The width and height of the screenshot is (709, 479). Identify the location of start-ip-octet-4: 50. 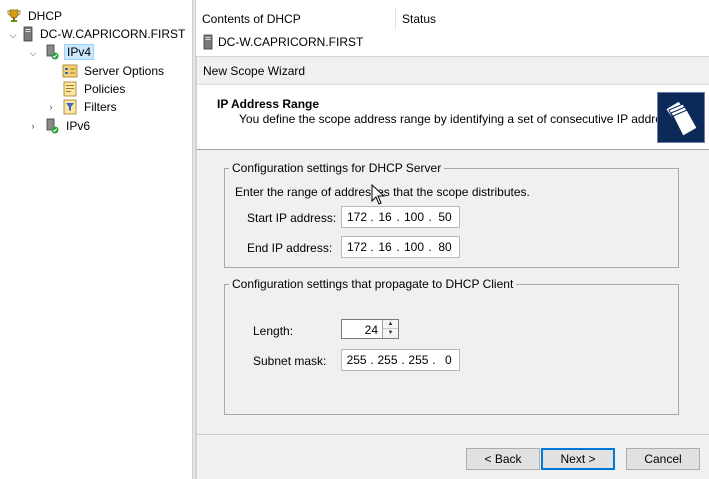
(445, 217).